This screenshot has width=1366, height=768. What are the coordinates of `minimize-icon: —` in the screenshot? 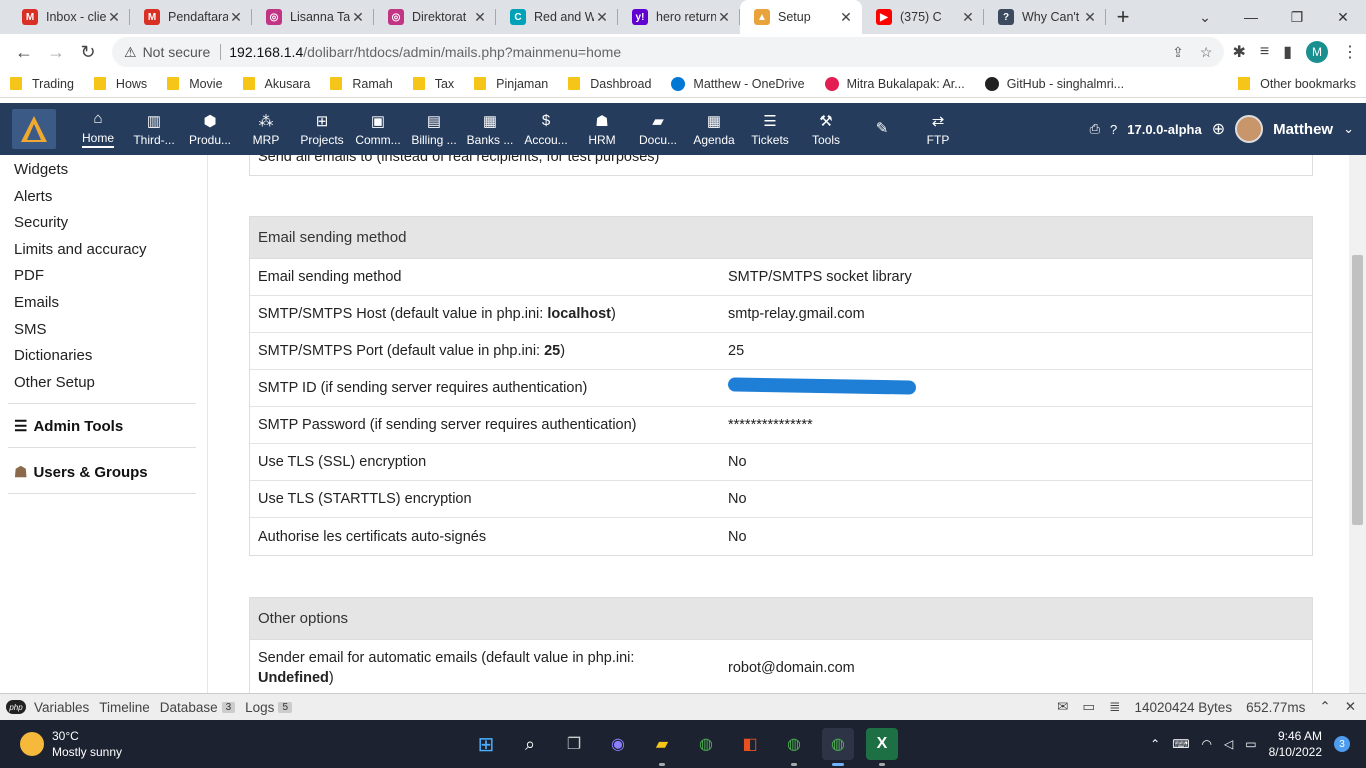 It's located at (1251, 17).